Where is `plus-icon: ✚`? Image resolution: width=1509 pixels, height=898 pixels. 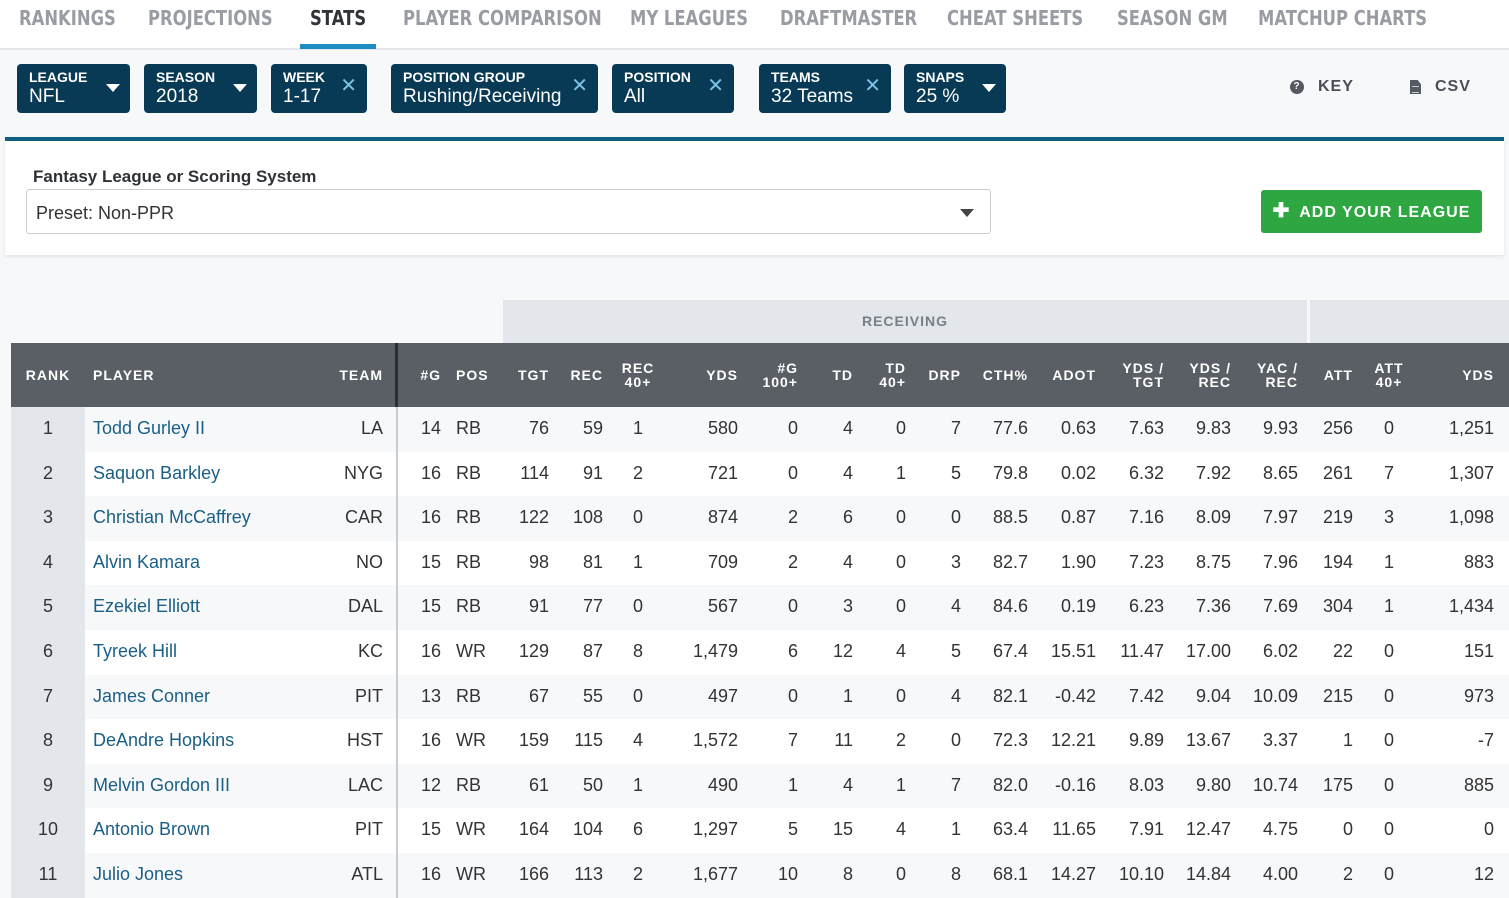 plus-icon: ✚ is located at coordinates (1281, 211).